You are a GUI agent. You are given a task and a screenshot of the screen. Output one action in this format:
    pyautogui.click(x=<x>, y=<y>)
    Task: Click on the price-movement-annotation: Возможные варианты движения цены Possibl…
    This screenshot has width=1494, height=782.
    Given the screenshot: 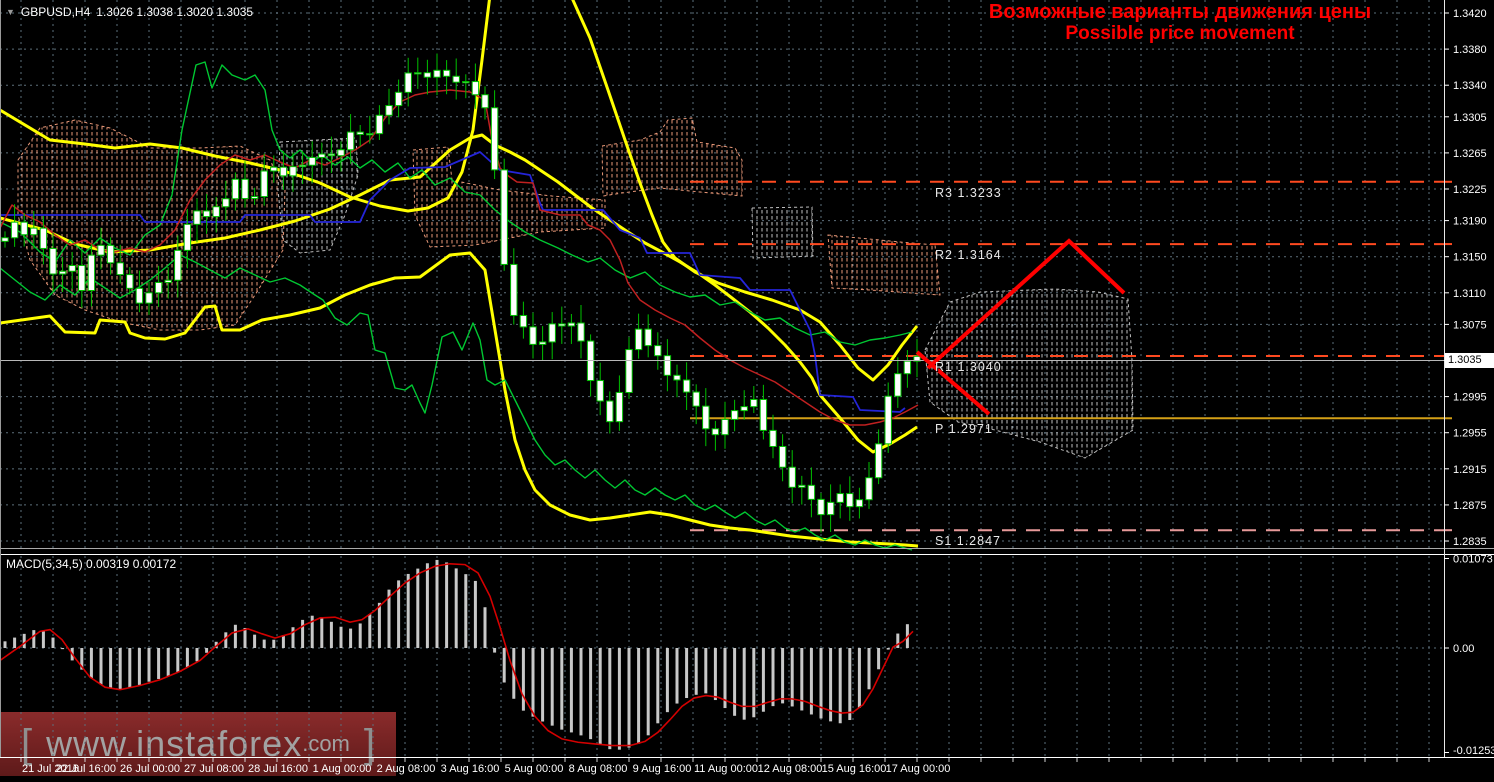 What is the action you would take?
    pyautogui.click(x=1180, y=23)
    